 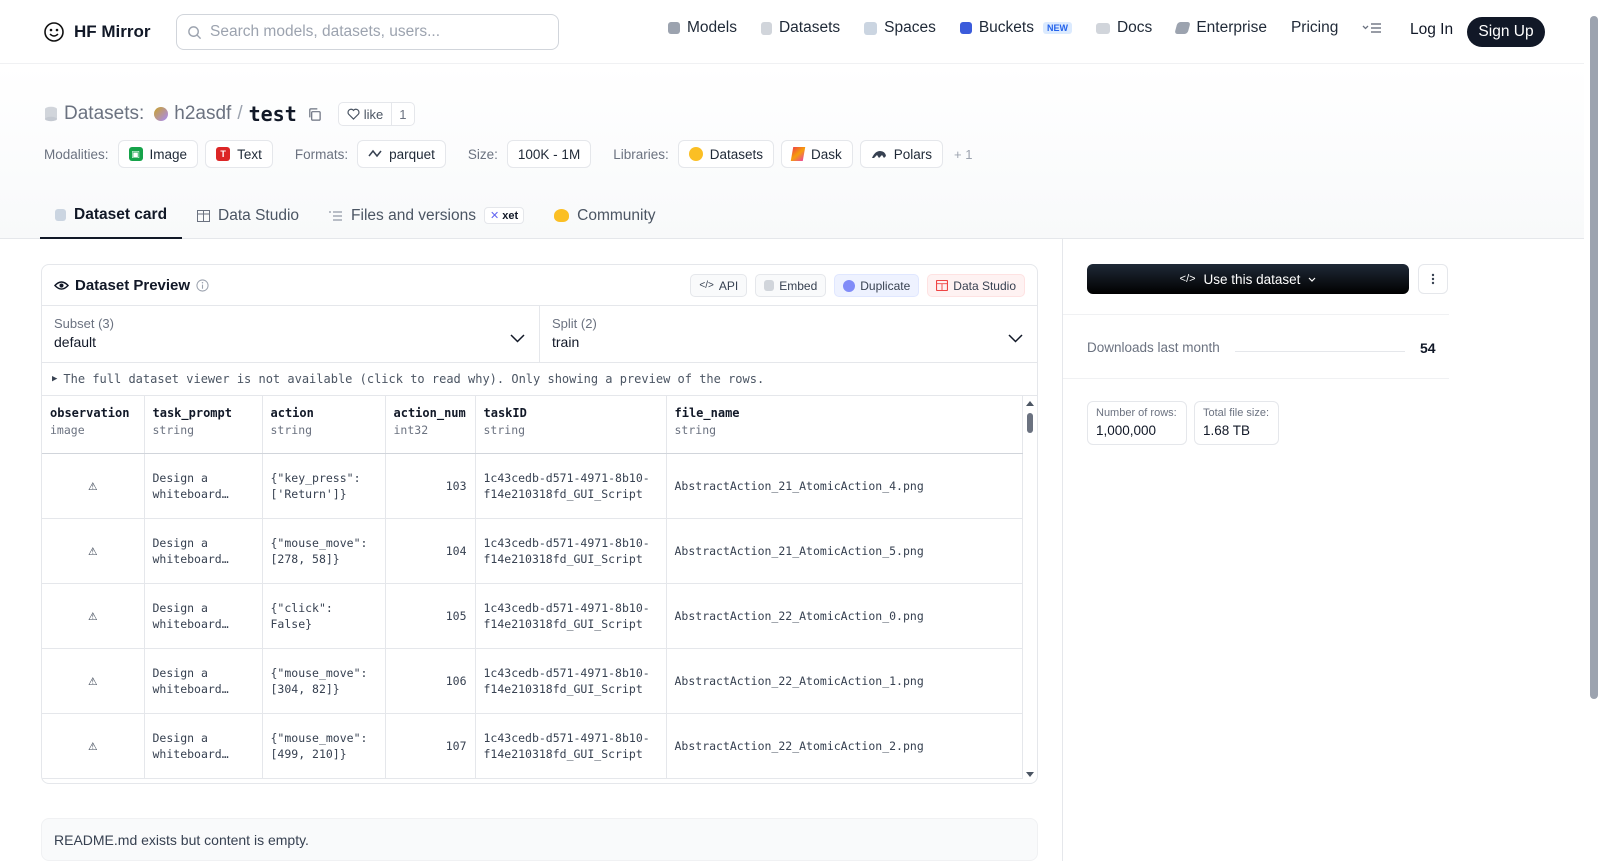 I want to click on file-name-cell: AbstractAction_22_AtomicAction_2.png, so click(x=844, y=746).